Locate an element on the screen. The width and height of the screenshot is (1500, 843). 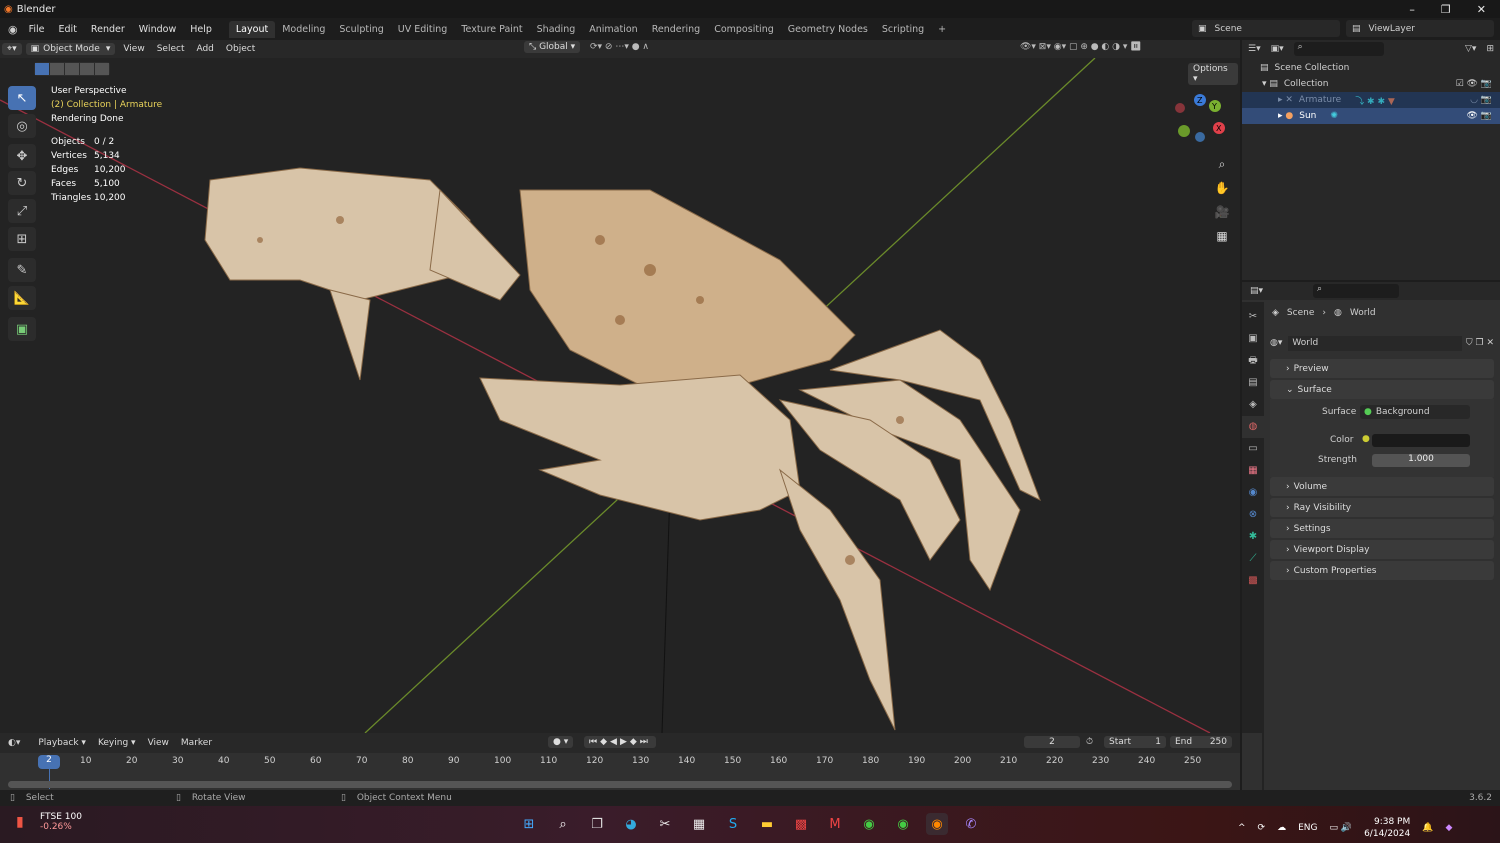
panel-viewport-display: › Viewport Display is located at coordinates (1382, 549).